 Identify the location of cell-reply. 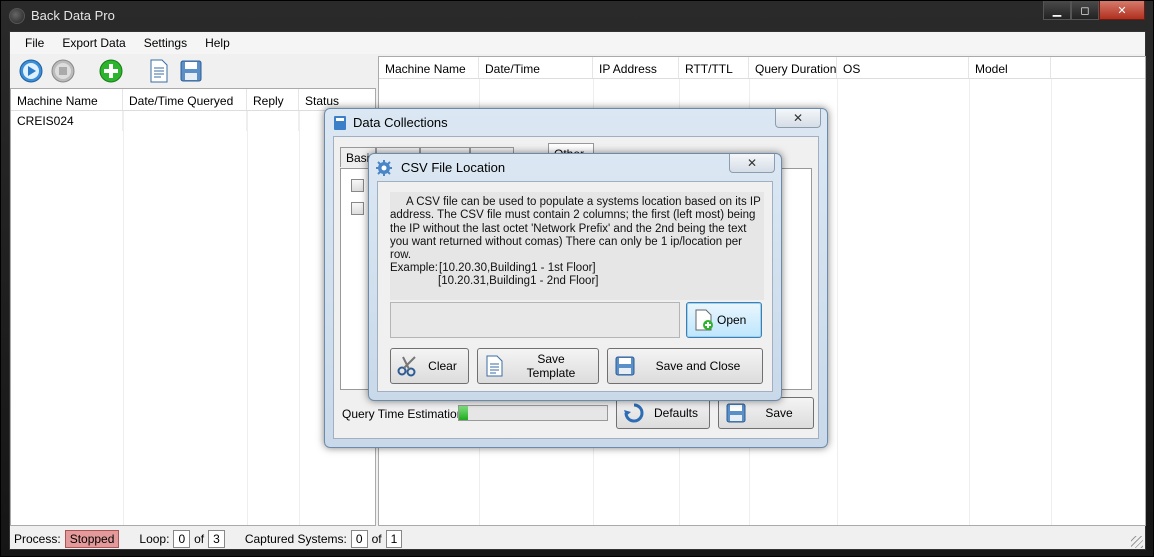
(273, 121).